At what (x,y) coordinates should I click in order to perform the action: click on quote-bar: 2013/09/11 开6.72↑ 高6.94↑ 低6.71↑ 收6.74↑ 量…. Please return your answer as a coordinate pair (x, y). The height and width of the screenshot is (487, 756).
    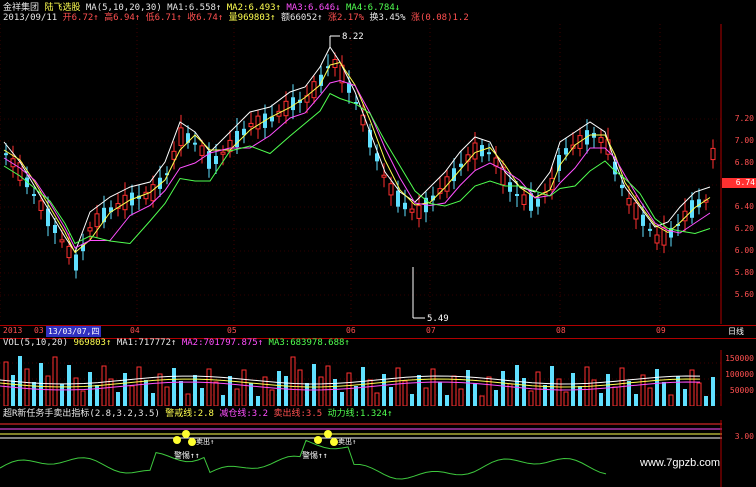
    Looking at the image, I should click on (236, 18).